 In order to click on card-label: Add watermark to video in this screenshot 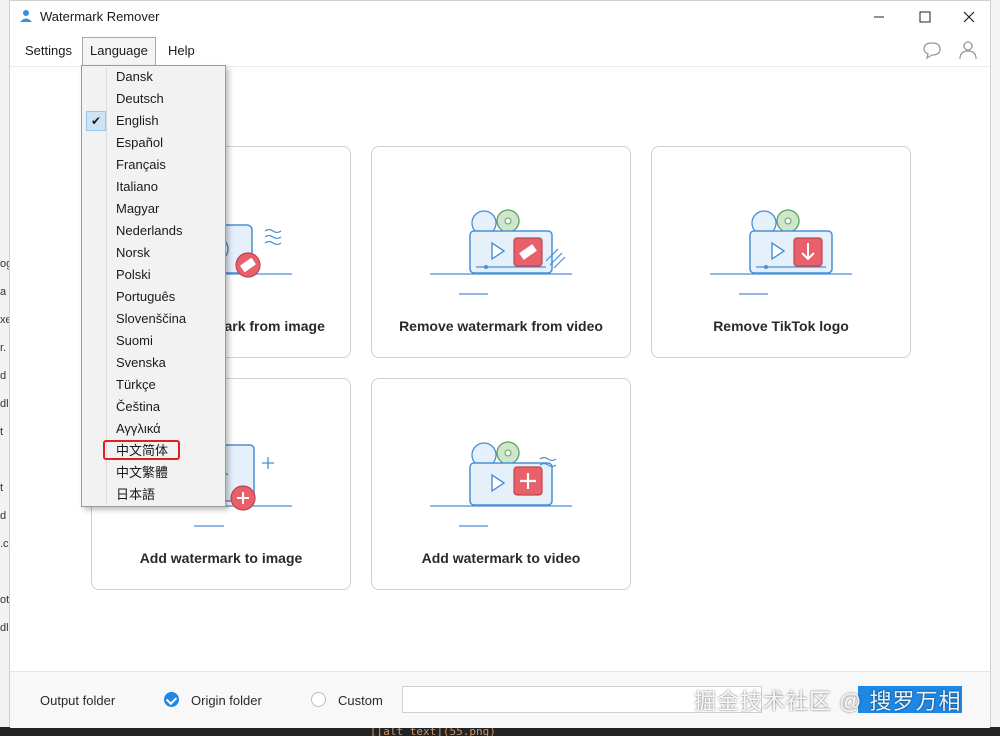, I will do `click(501, 558)`.